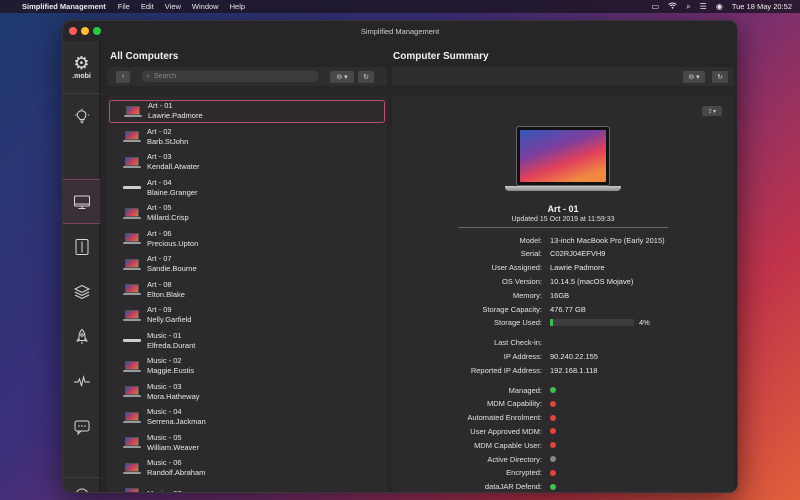  What do you see at coordinates (247, 340) in the screenshot?
I see `list-item: Music - 01 Elfreda.Durant` at bounding box center [247, 340].